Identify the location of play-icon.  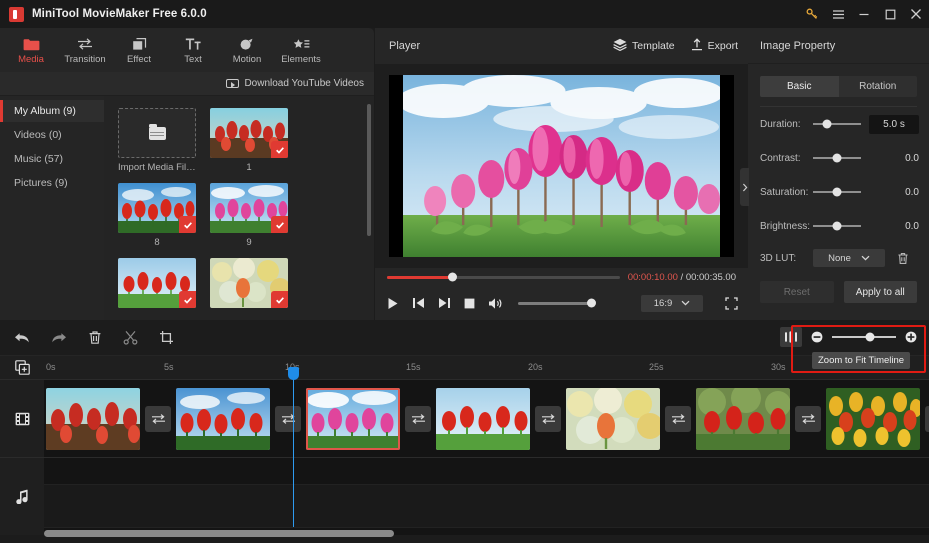
(393, 303).